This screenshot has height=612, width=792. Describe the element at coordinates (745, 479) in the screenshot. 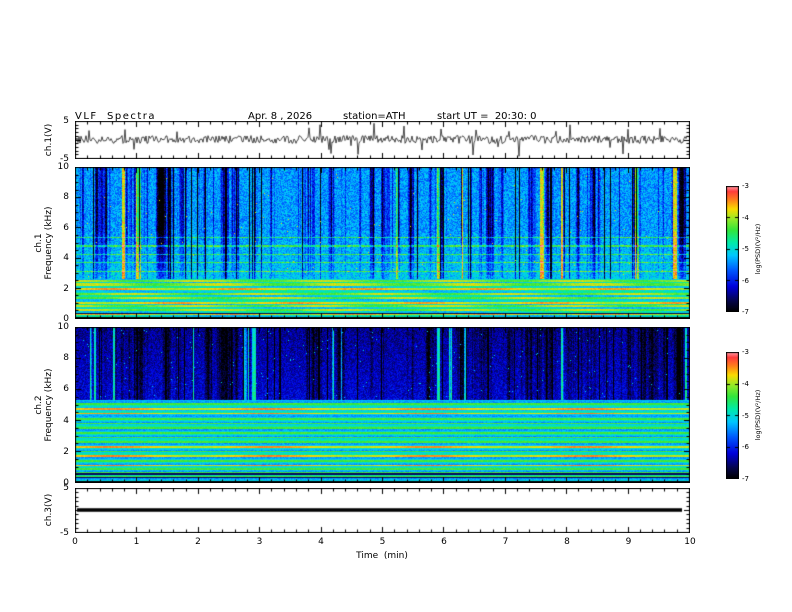

I see `colorbar-2-tick-label: -7` at that location.